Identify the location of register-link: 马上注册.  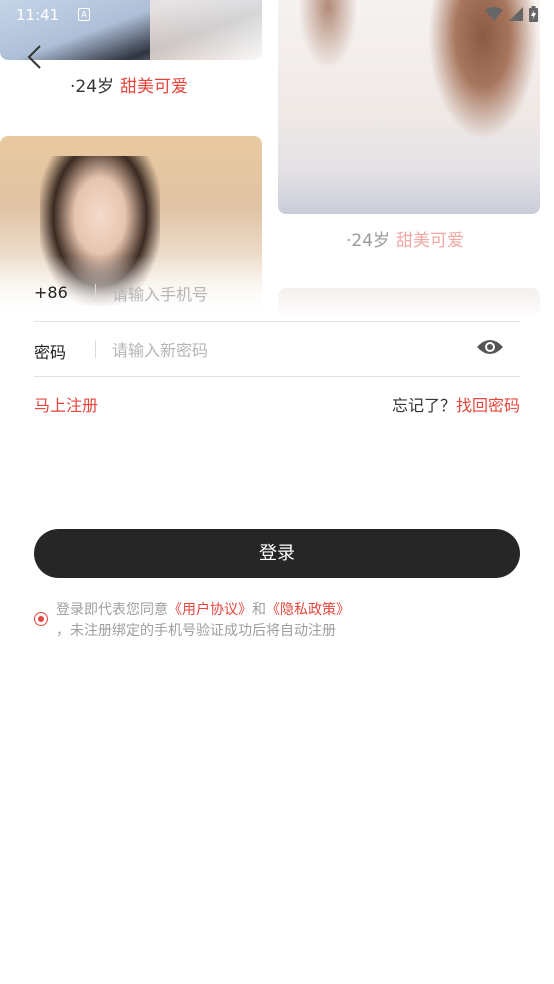
(66, 404).